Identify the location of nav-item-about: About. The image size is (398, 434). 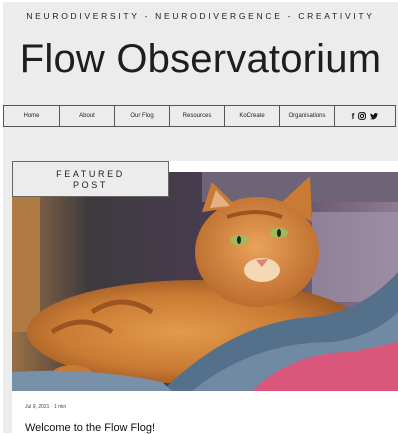
(87, 116).